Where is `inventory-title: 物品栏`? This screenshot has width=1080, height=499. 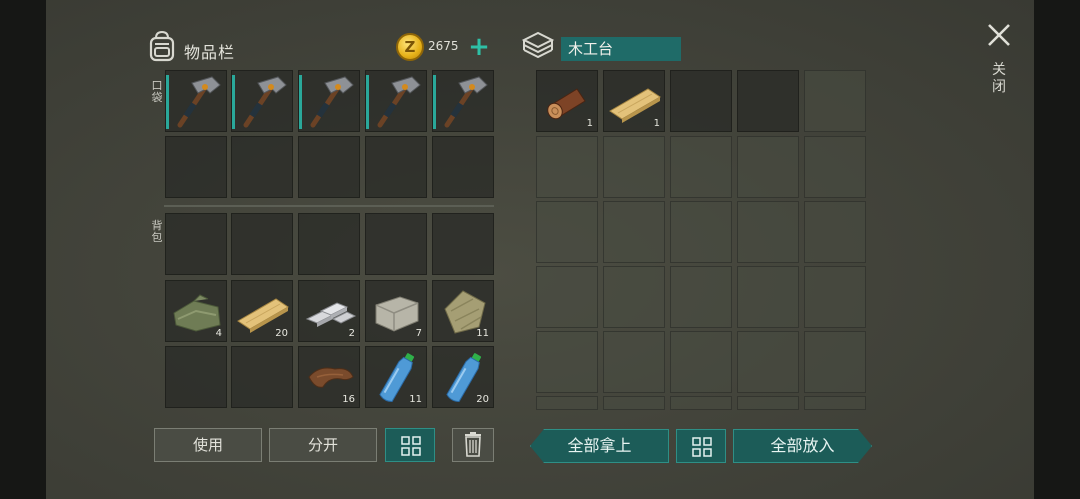 inventory-title: 物品栏 is located at coordinates (210, 52).